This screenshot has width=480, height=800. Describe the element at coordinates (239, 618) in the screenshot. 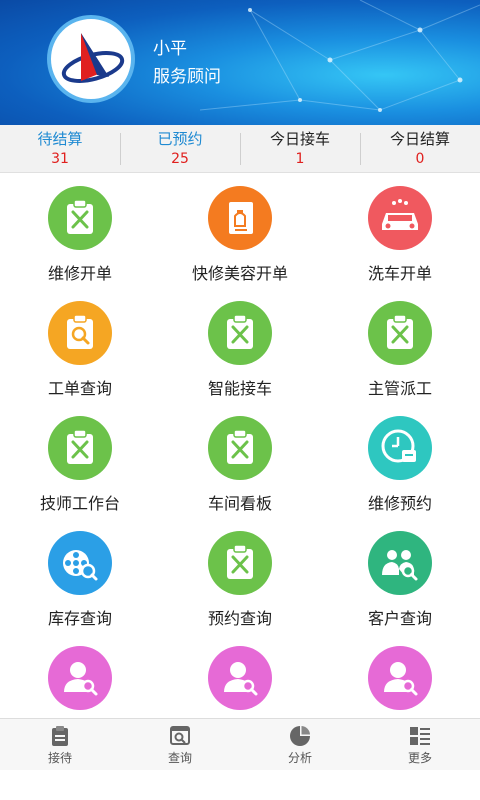

I see `menu-item-label: 预约查询` at that location.